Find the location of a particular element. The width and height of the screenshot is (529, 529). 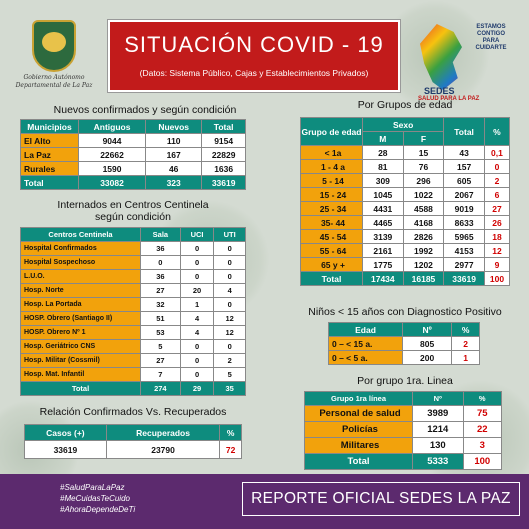

cell: 33619 is located at coordinates (464, 278).